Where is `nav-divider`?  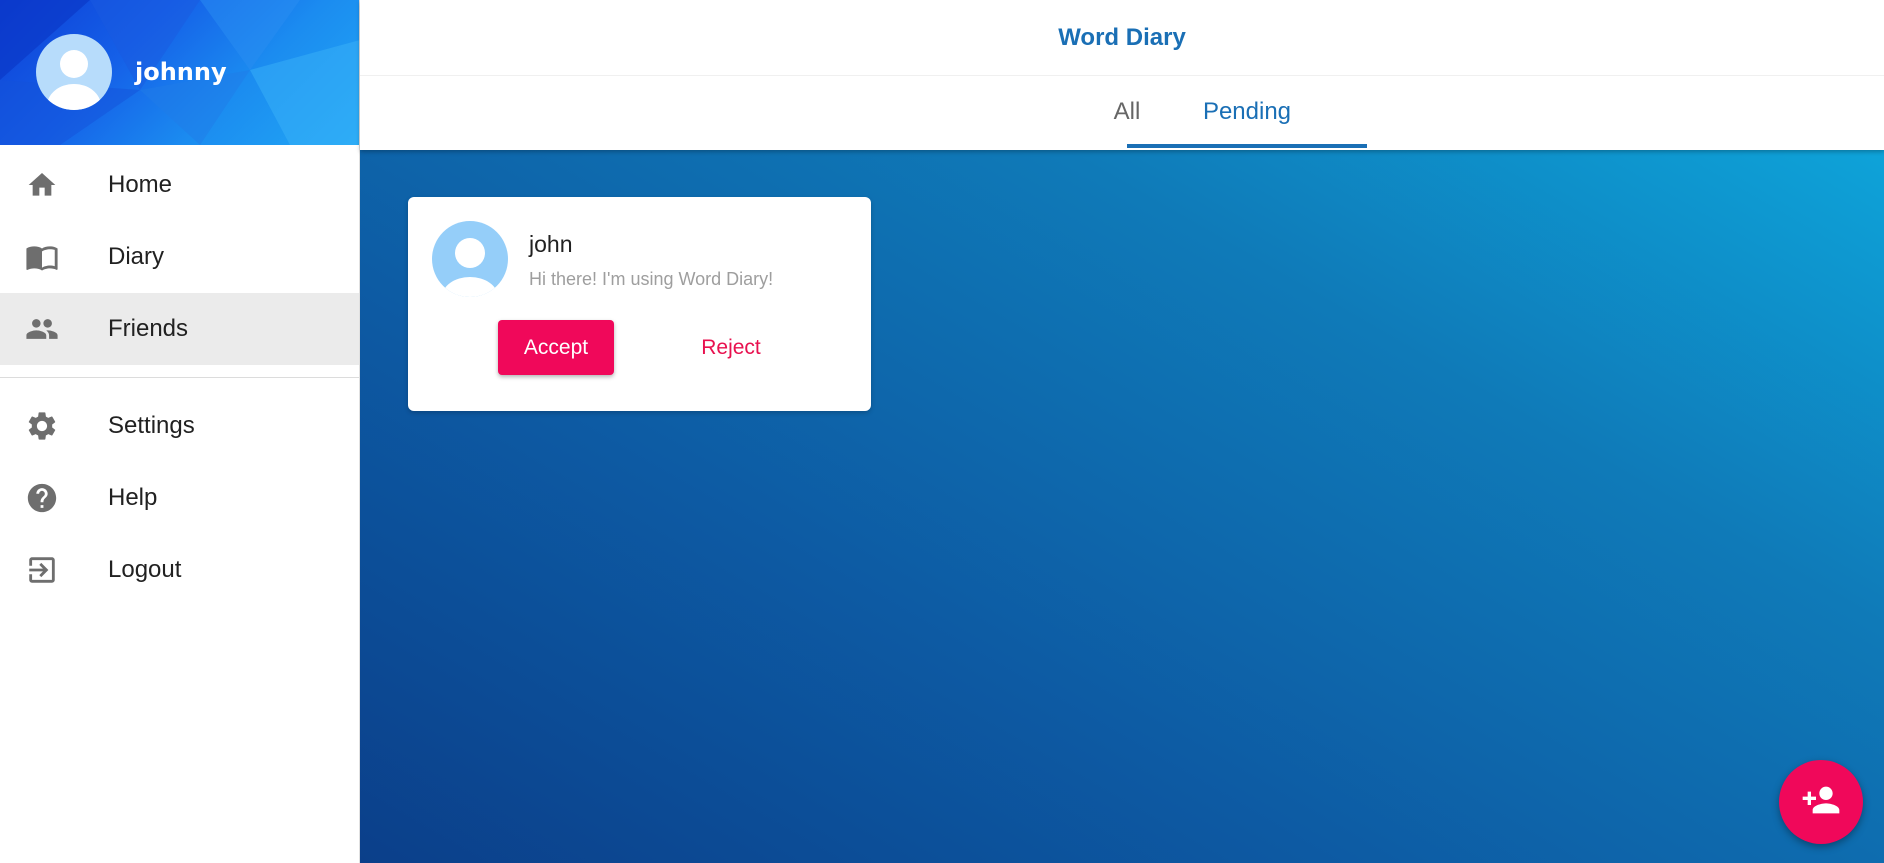
nav-divider is located at coordinates (179, 377).